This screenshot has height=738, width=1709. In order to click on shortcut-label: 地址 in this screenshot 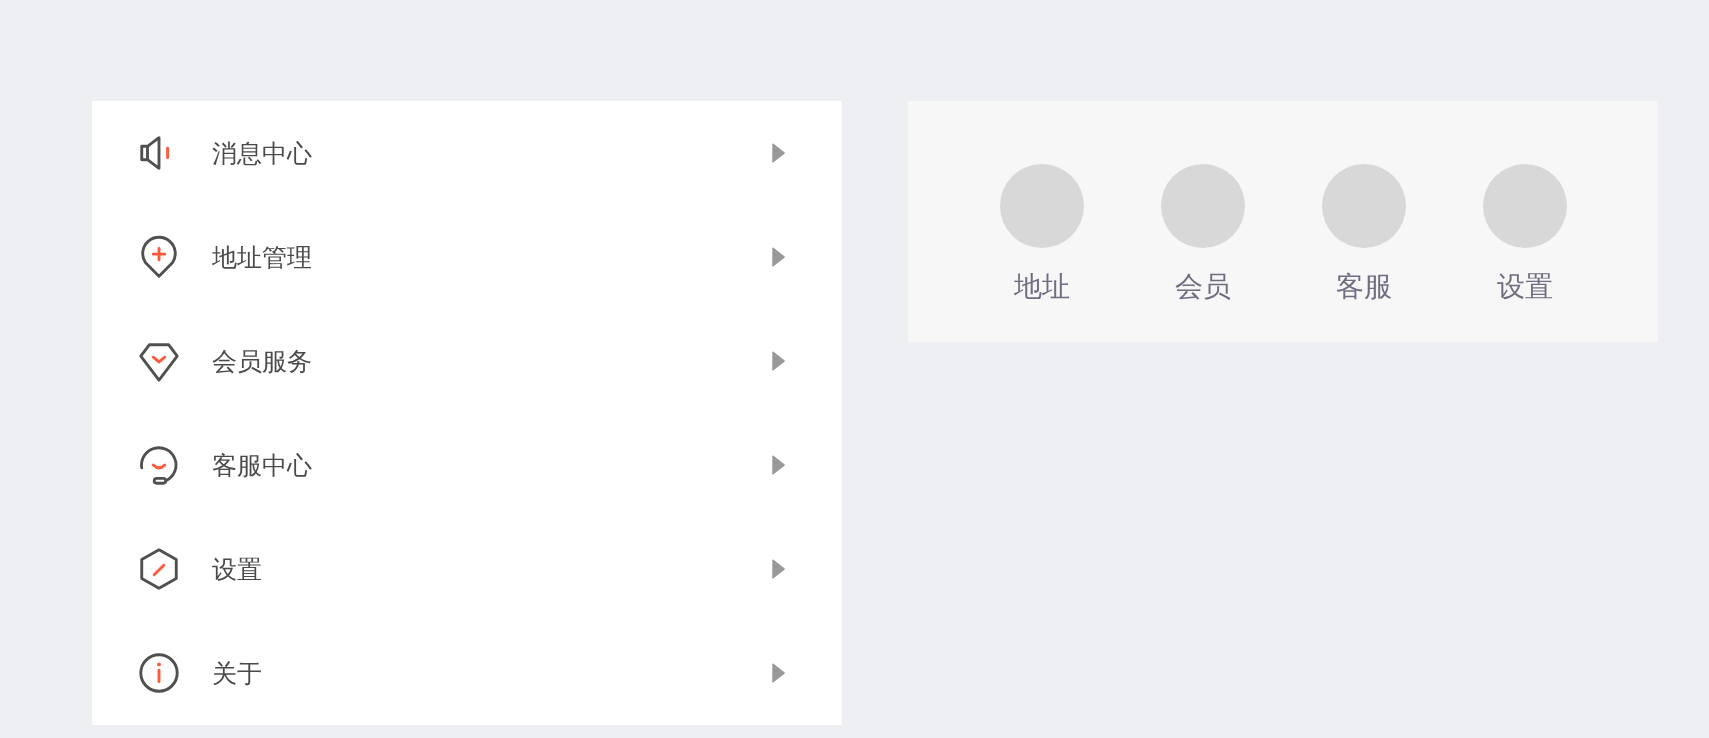, I will do `click(1041, 287)`.